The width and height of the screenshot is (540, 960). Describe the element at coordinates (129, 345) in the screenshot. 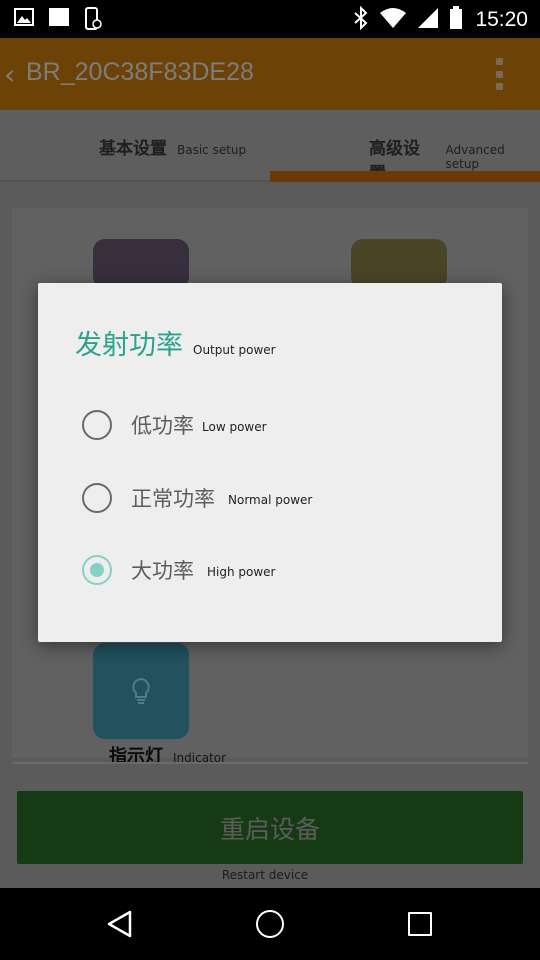

I see `dialog-title-zh: 发射功率` at that location.